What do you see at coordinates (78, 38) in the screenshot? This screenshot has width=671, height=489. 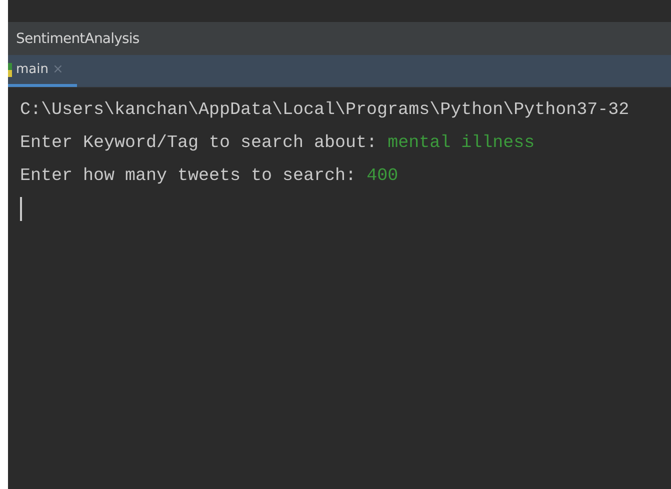 I see `window-title: SentimentAnalysis` at bounding box center [78, 38].